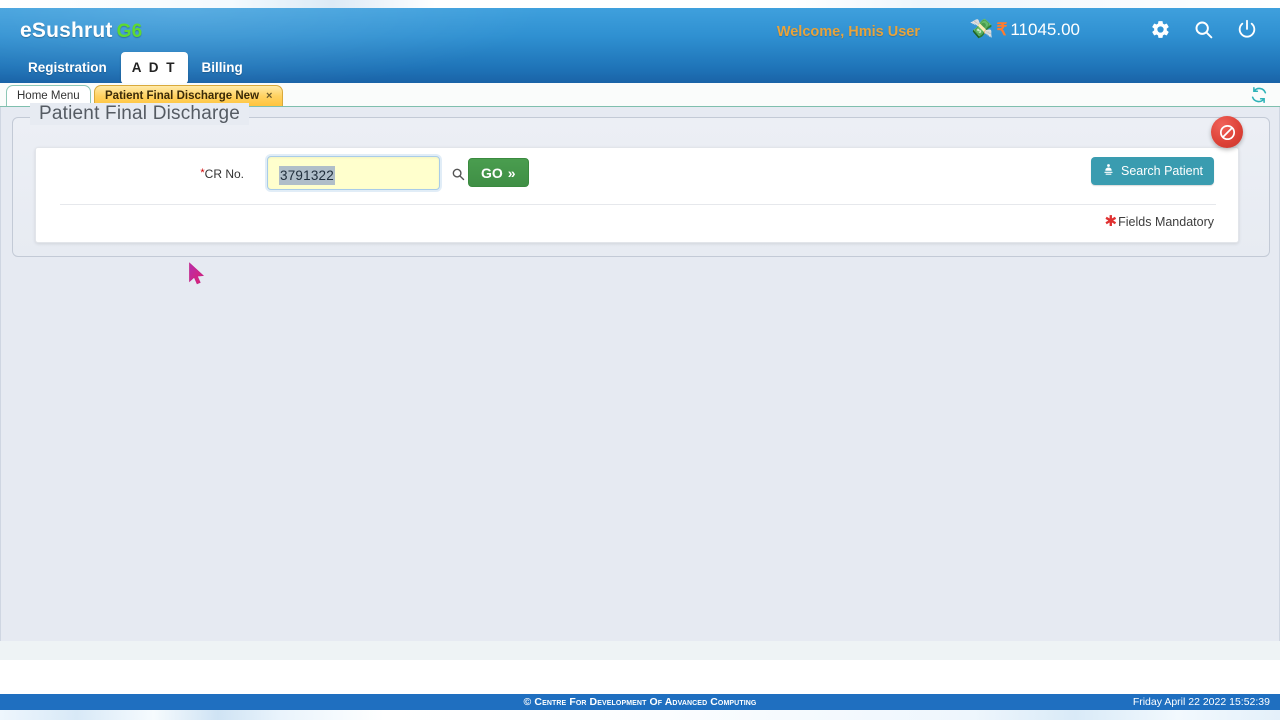  What do you see at coordinates (48, 96) in the screenshot?
I see `tab-home-menu-label: Home Menu` at bounding box center [48, 96].